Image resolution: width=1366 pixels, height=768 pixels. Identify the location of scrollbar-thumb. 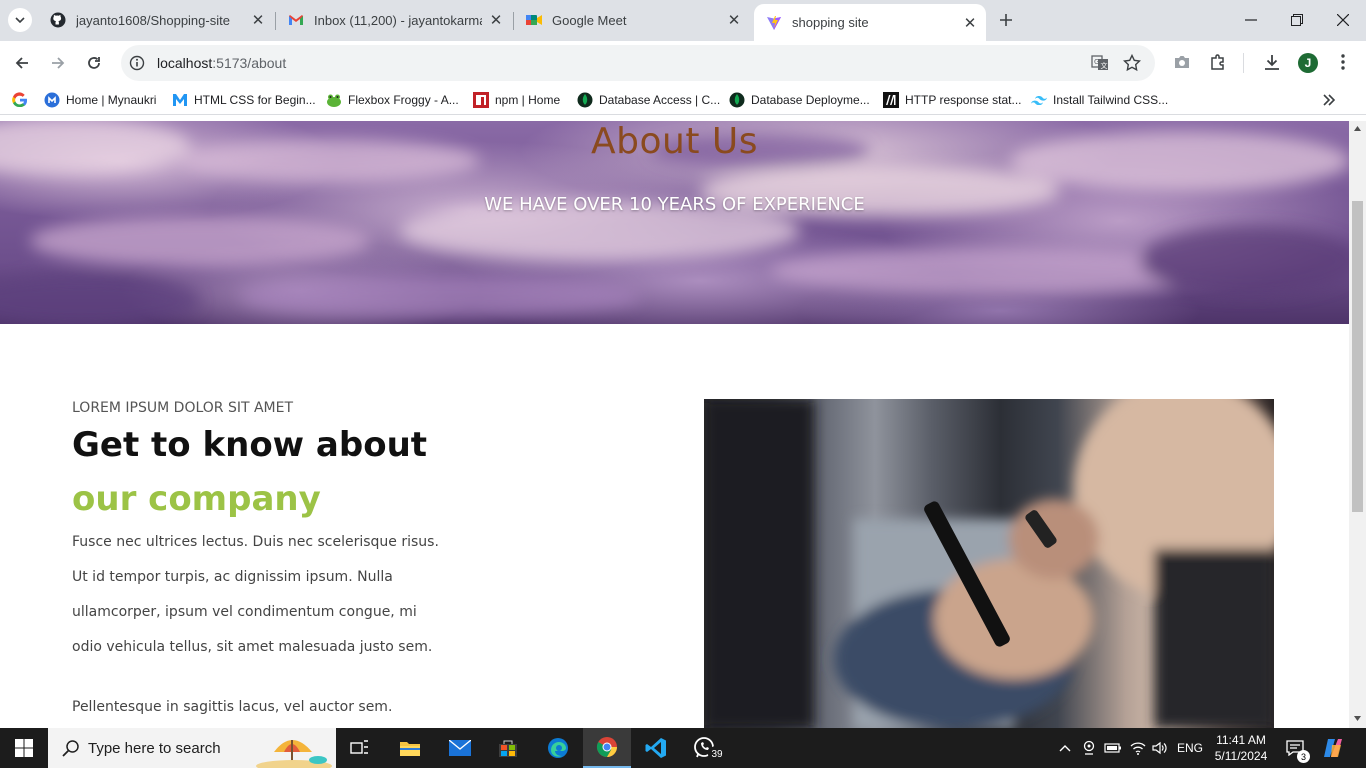
(1357, 356).